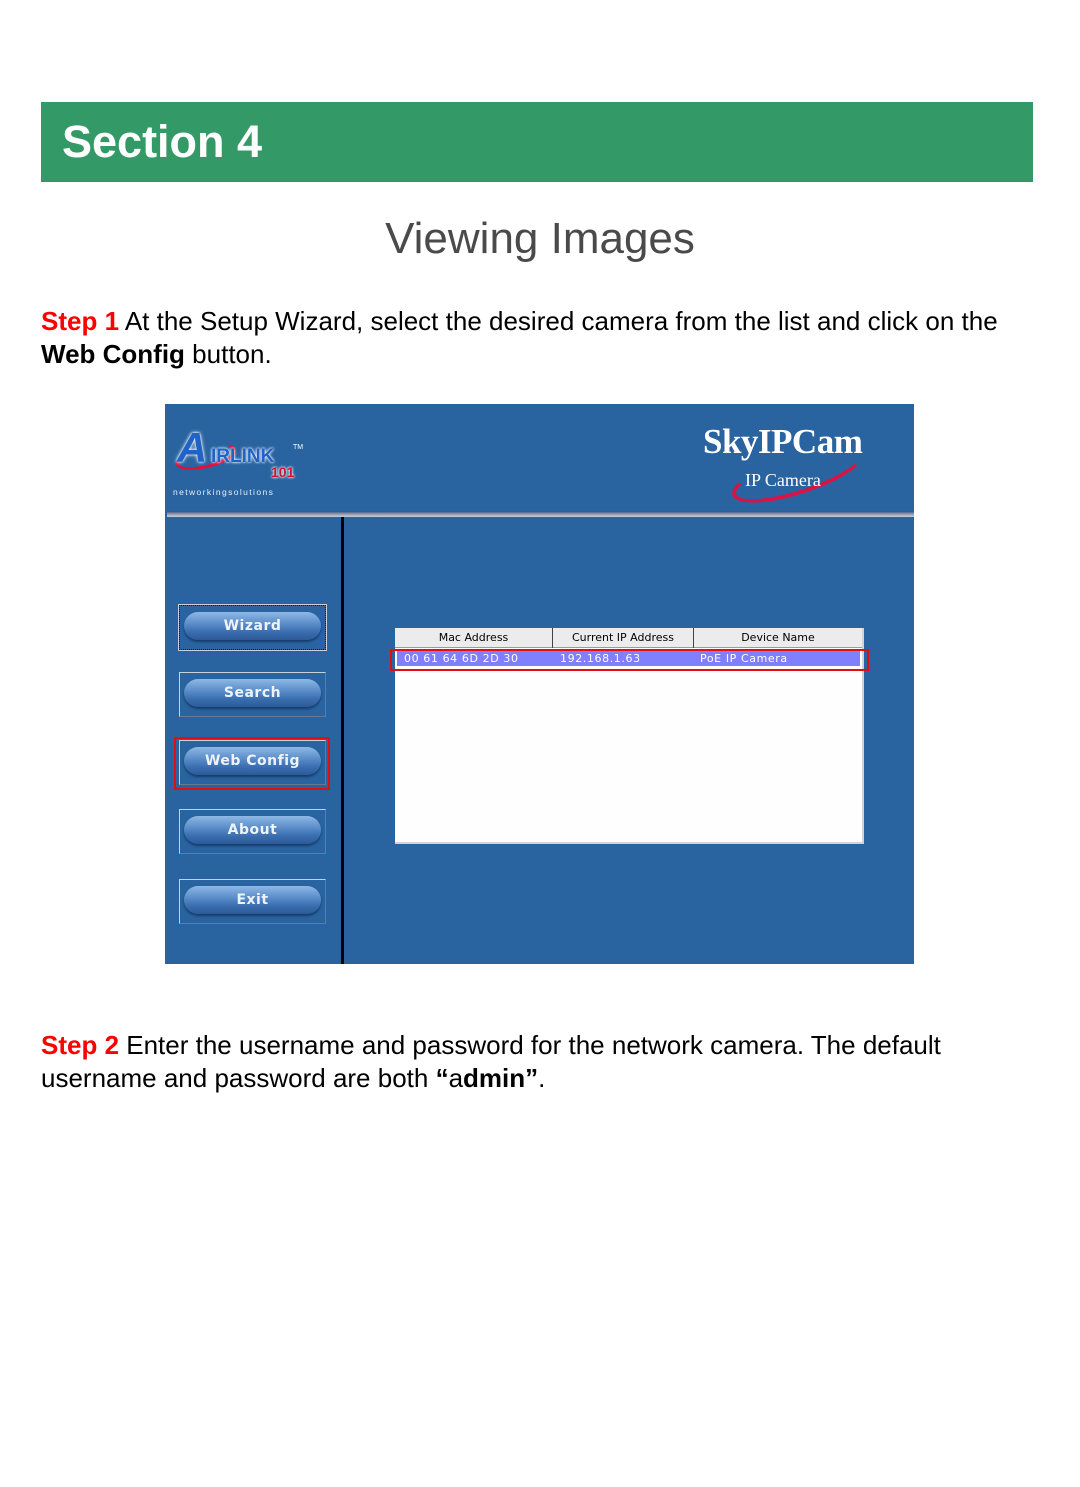 The image size is (1080, 1487). I want to click on step-2-plain-a: a, so click(456, 1078).